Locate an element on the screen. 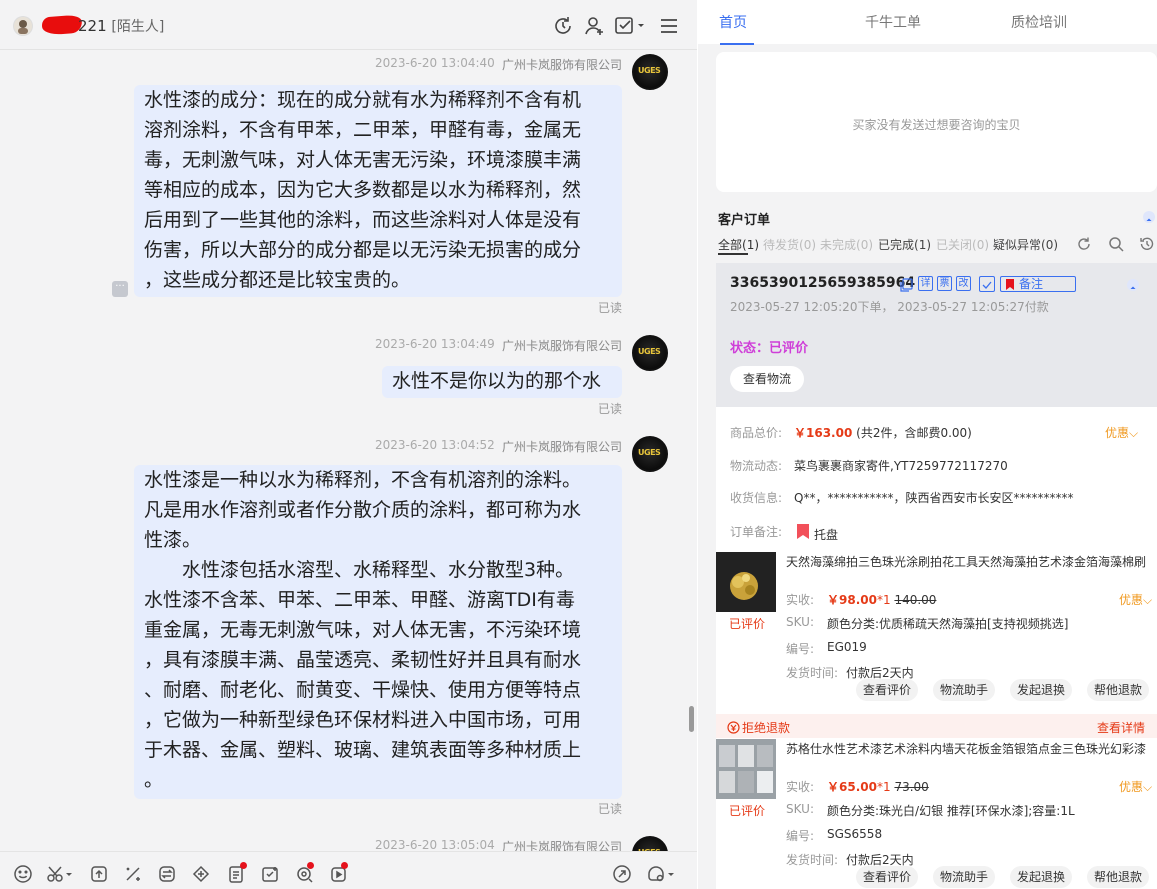 The width and height of the screenshot is (1157, 889). sku-value: 颜色分类:珠光白/幻银 推荐[环保水漆];容量:1L is located at coordinates (951, 811).